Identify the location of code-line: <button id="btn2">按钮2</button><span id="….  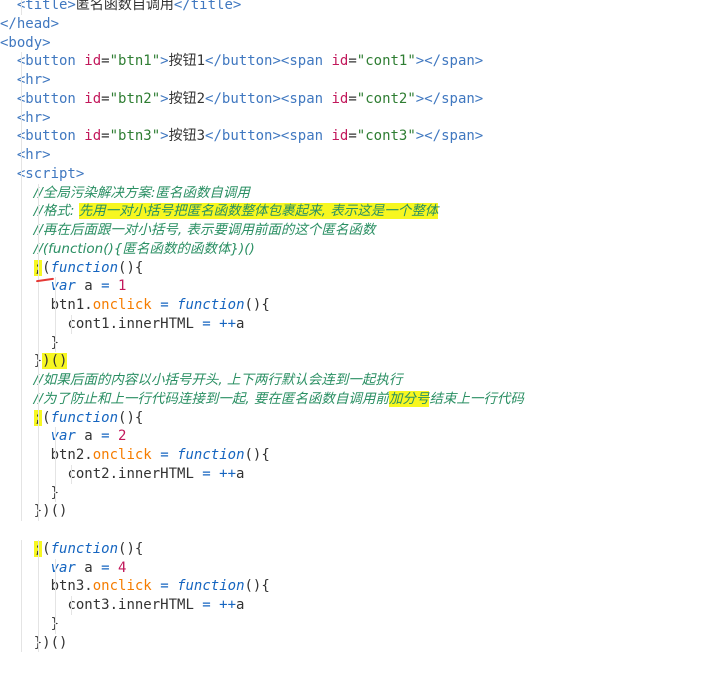
(262, 99).